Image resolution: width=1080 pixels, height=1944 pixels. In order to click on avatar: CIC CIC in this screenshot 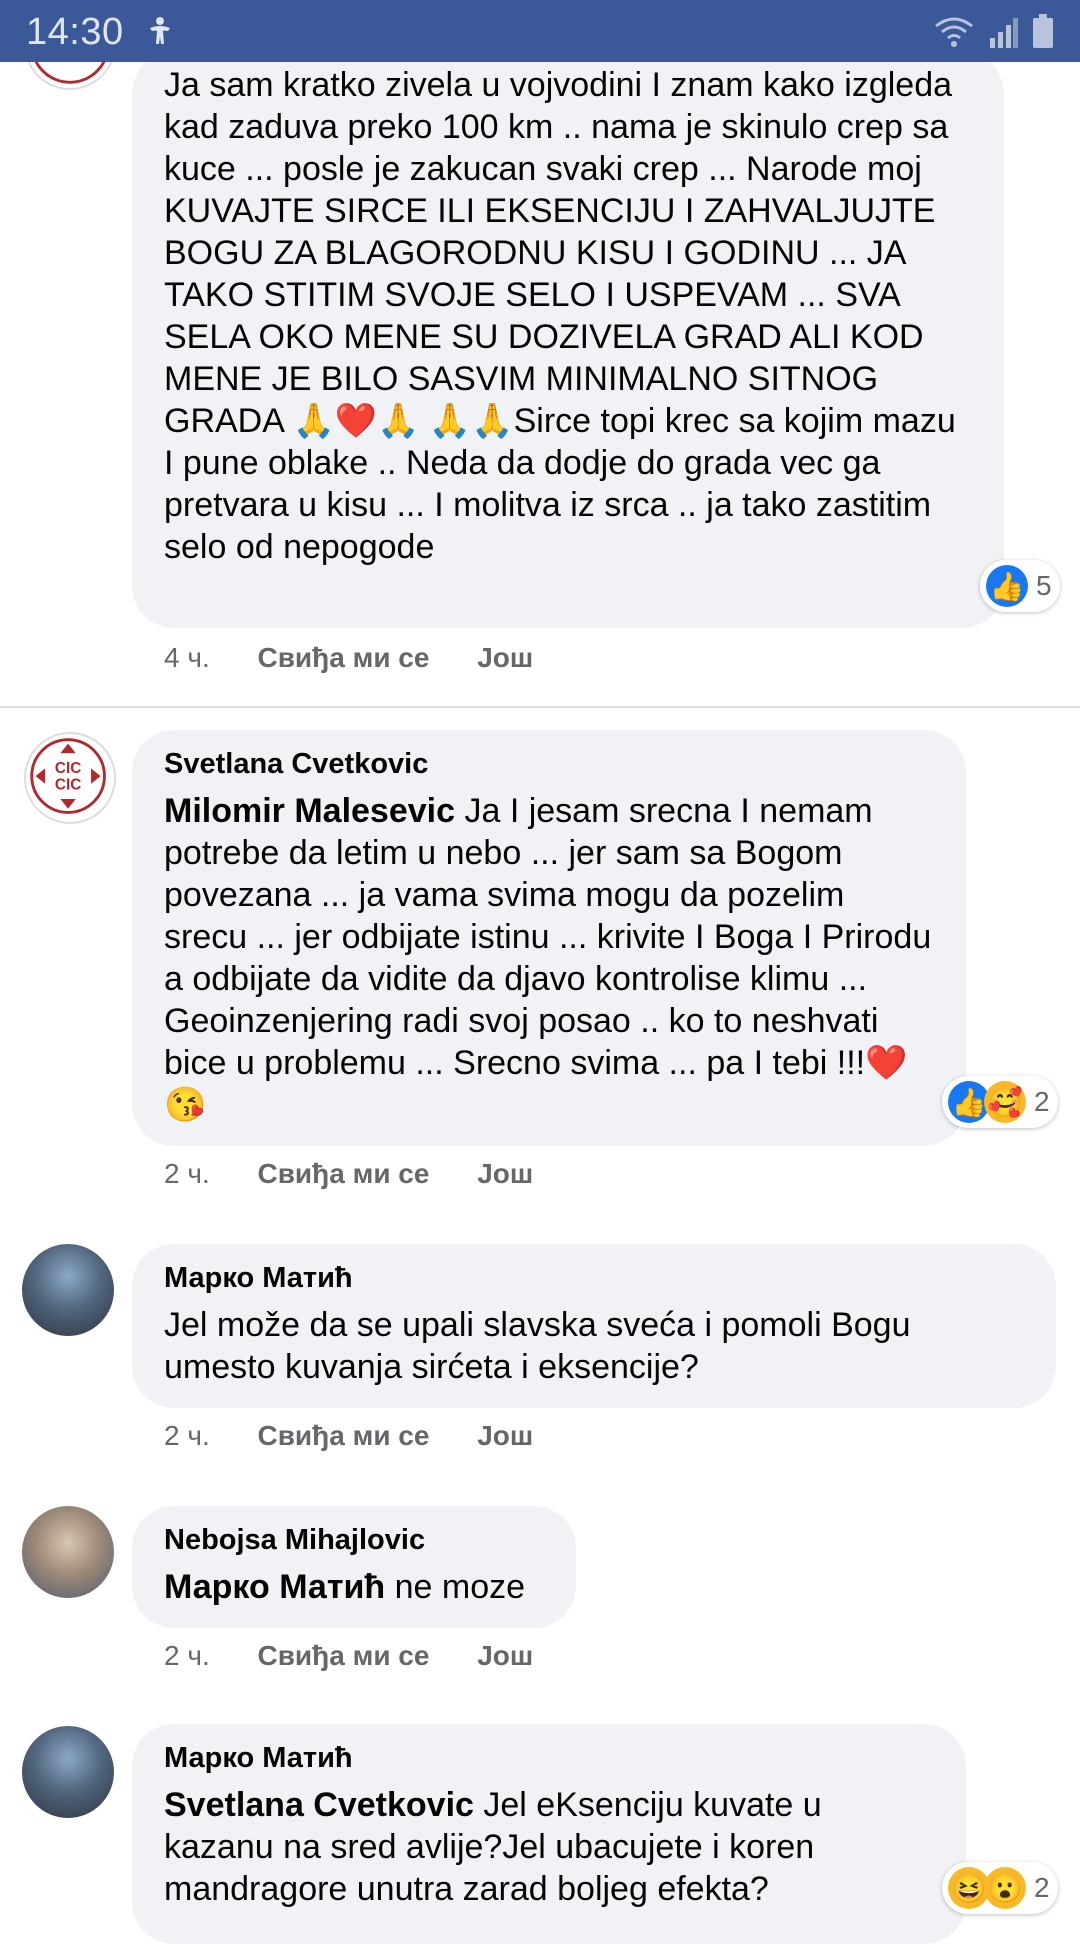, I will do `click(70, 778)`.